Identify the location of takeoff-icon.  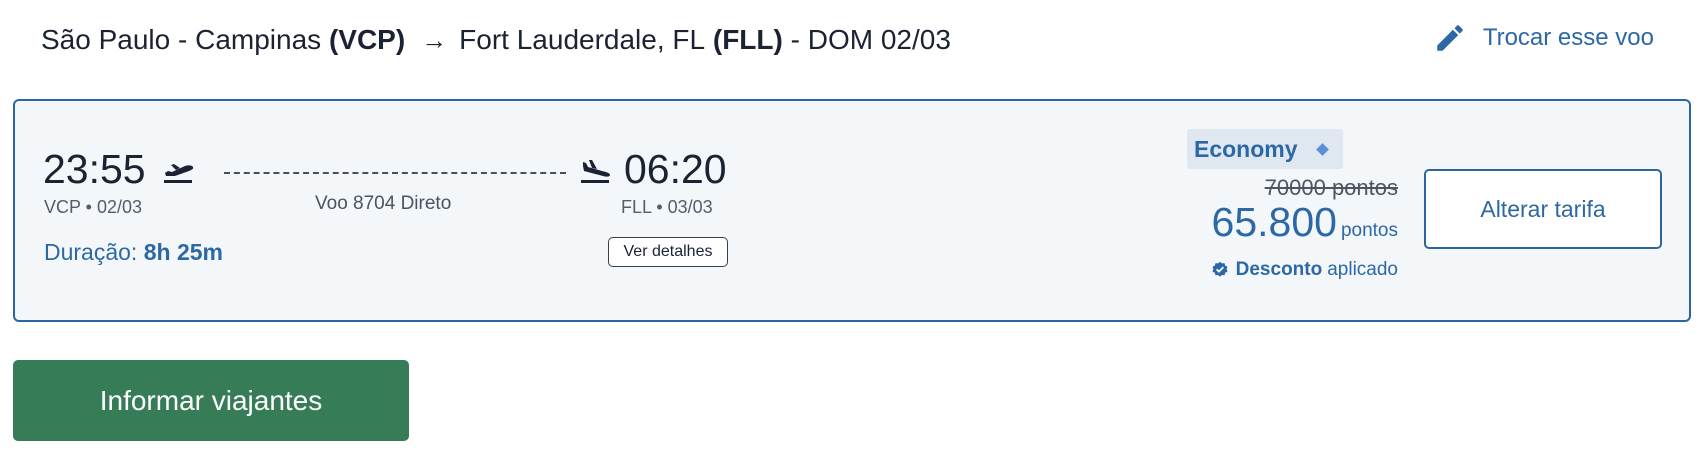
(179, 173).